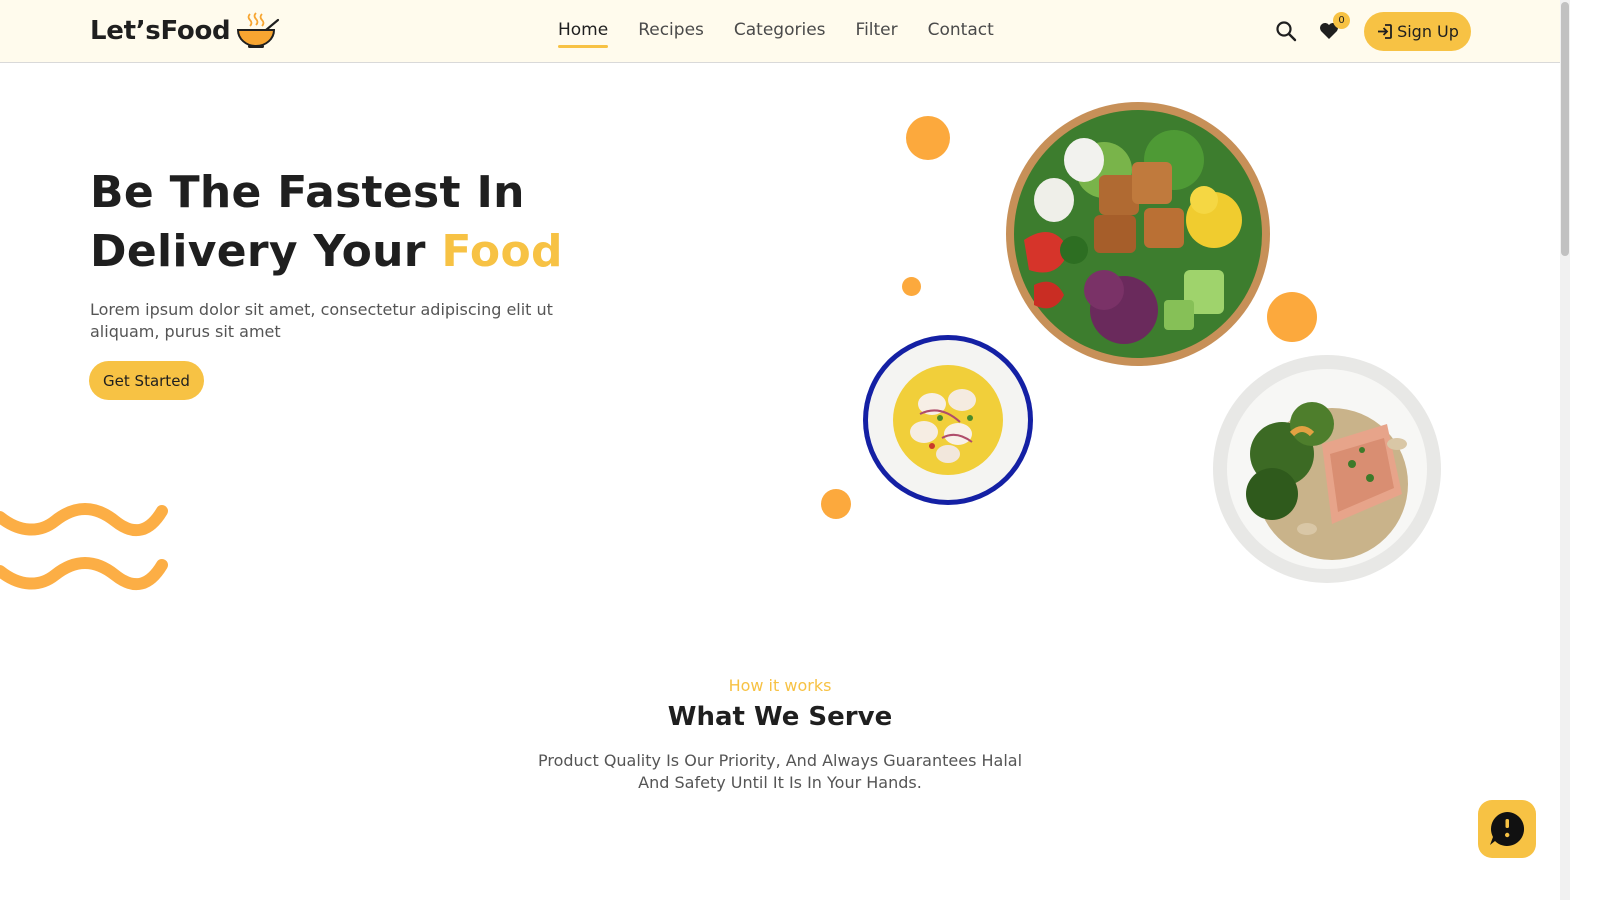 The image size is (1600, 900). I want to click on chat-bubble-icon, so click(1507, 828).